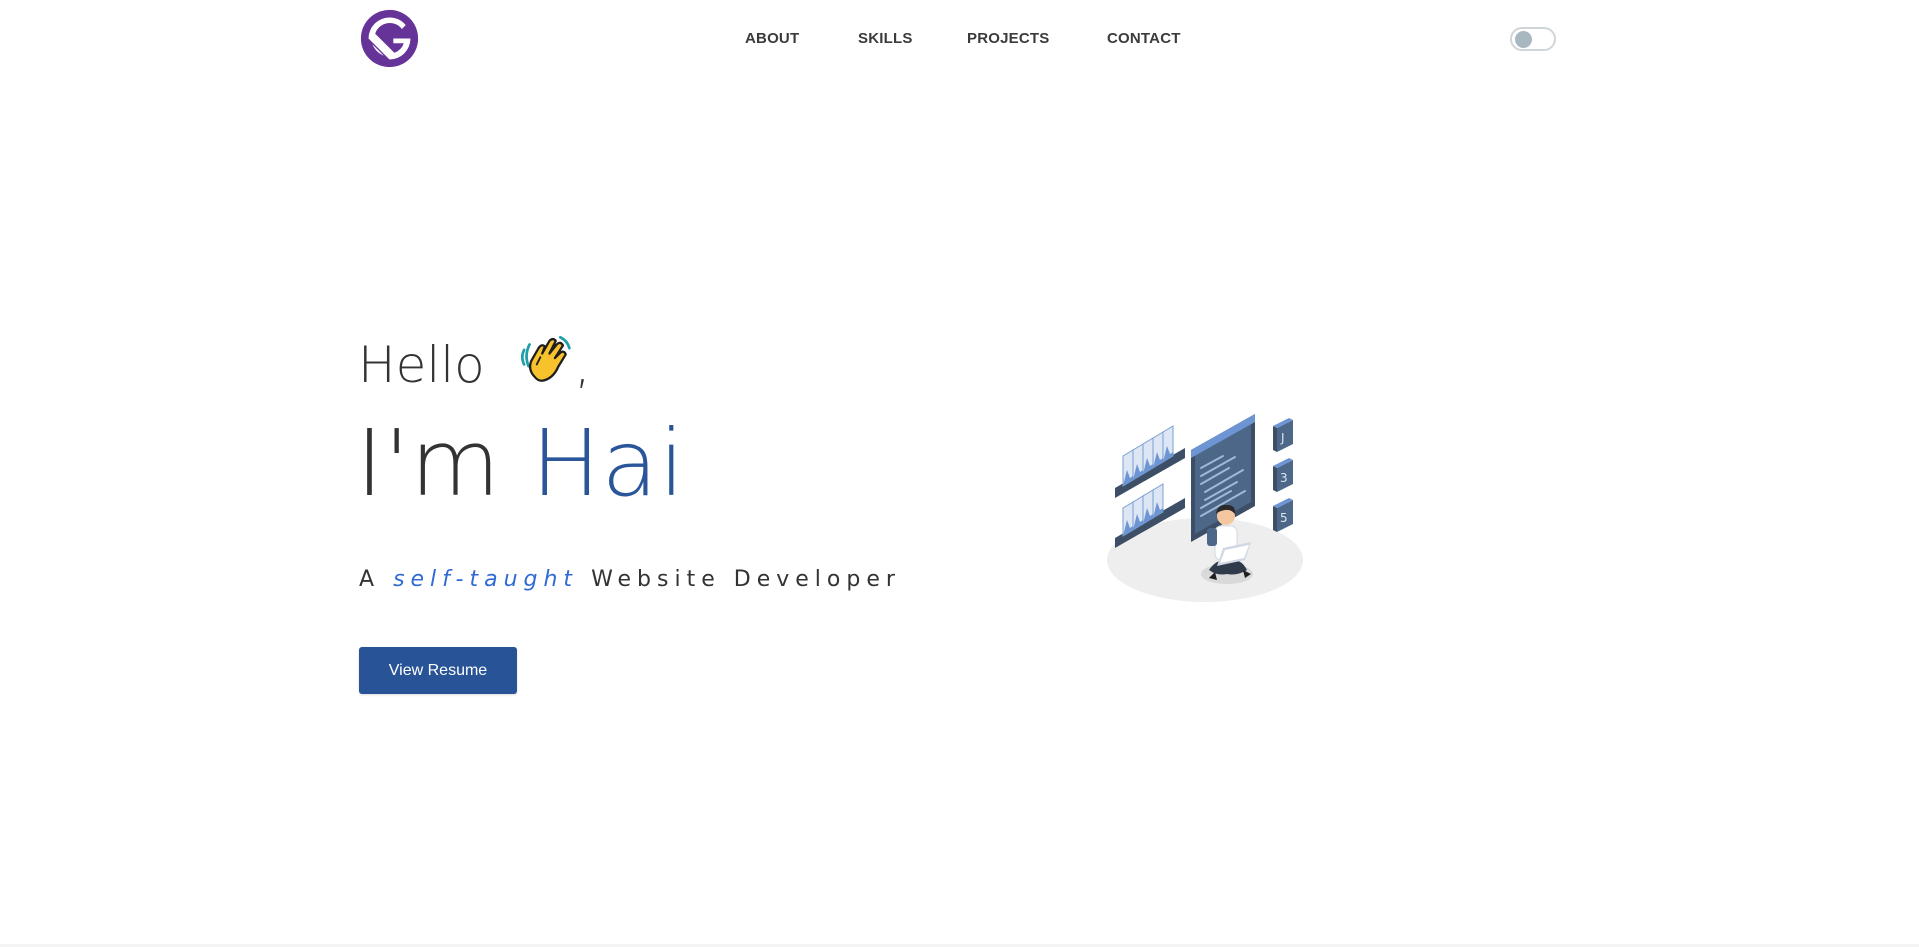  What do you see at coordinates (544, 363) in the screenshot?
I see `waving-hand-icon` at bounding box center [544, 363].